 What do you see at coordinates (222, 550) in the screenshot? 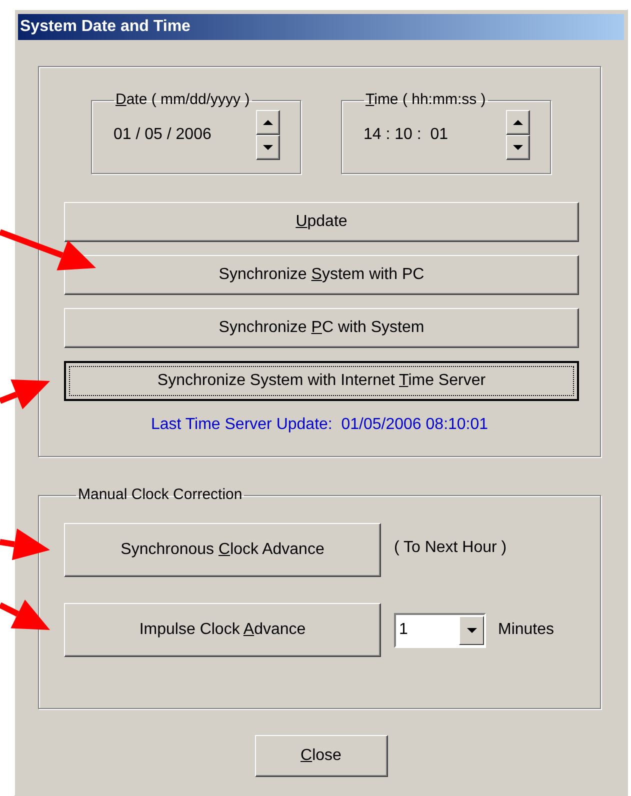
I see `button: Synchronous Clock Advance` at bounding box center [222, 550].